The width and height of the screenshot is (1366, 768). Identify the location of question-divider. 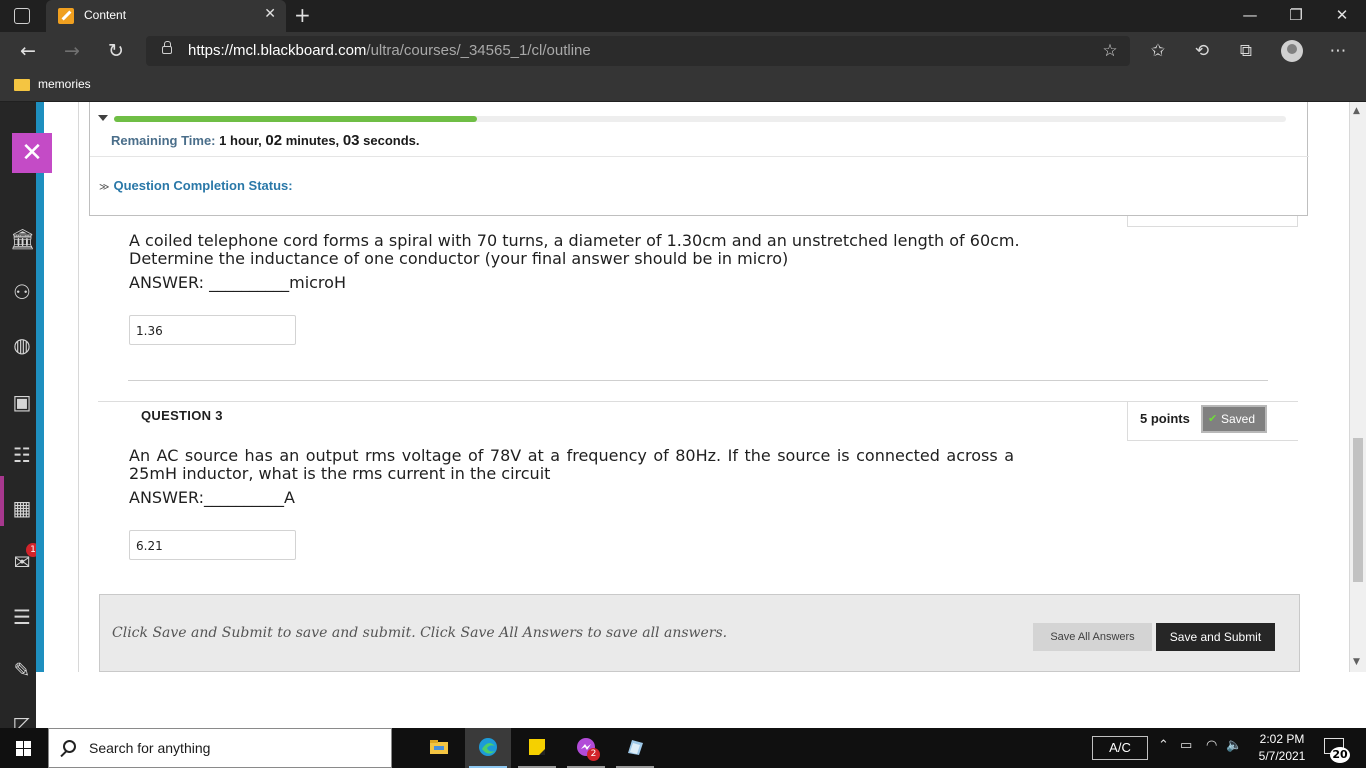
(698, 380).